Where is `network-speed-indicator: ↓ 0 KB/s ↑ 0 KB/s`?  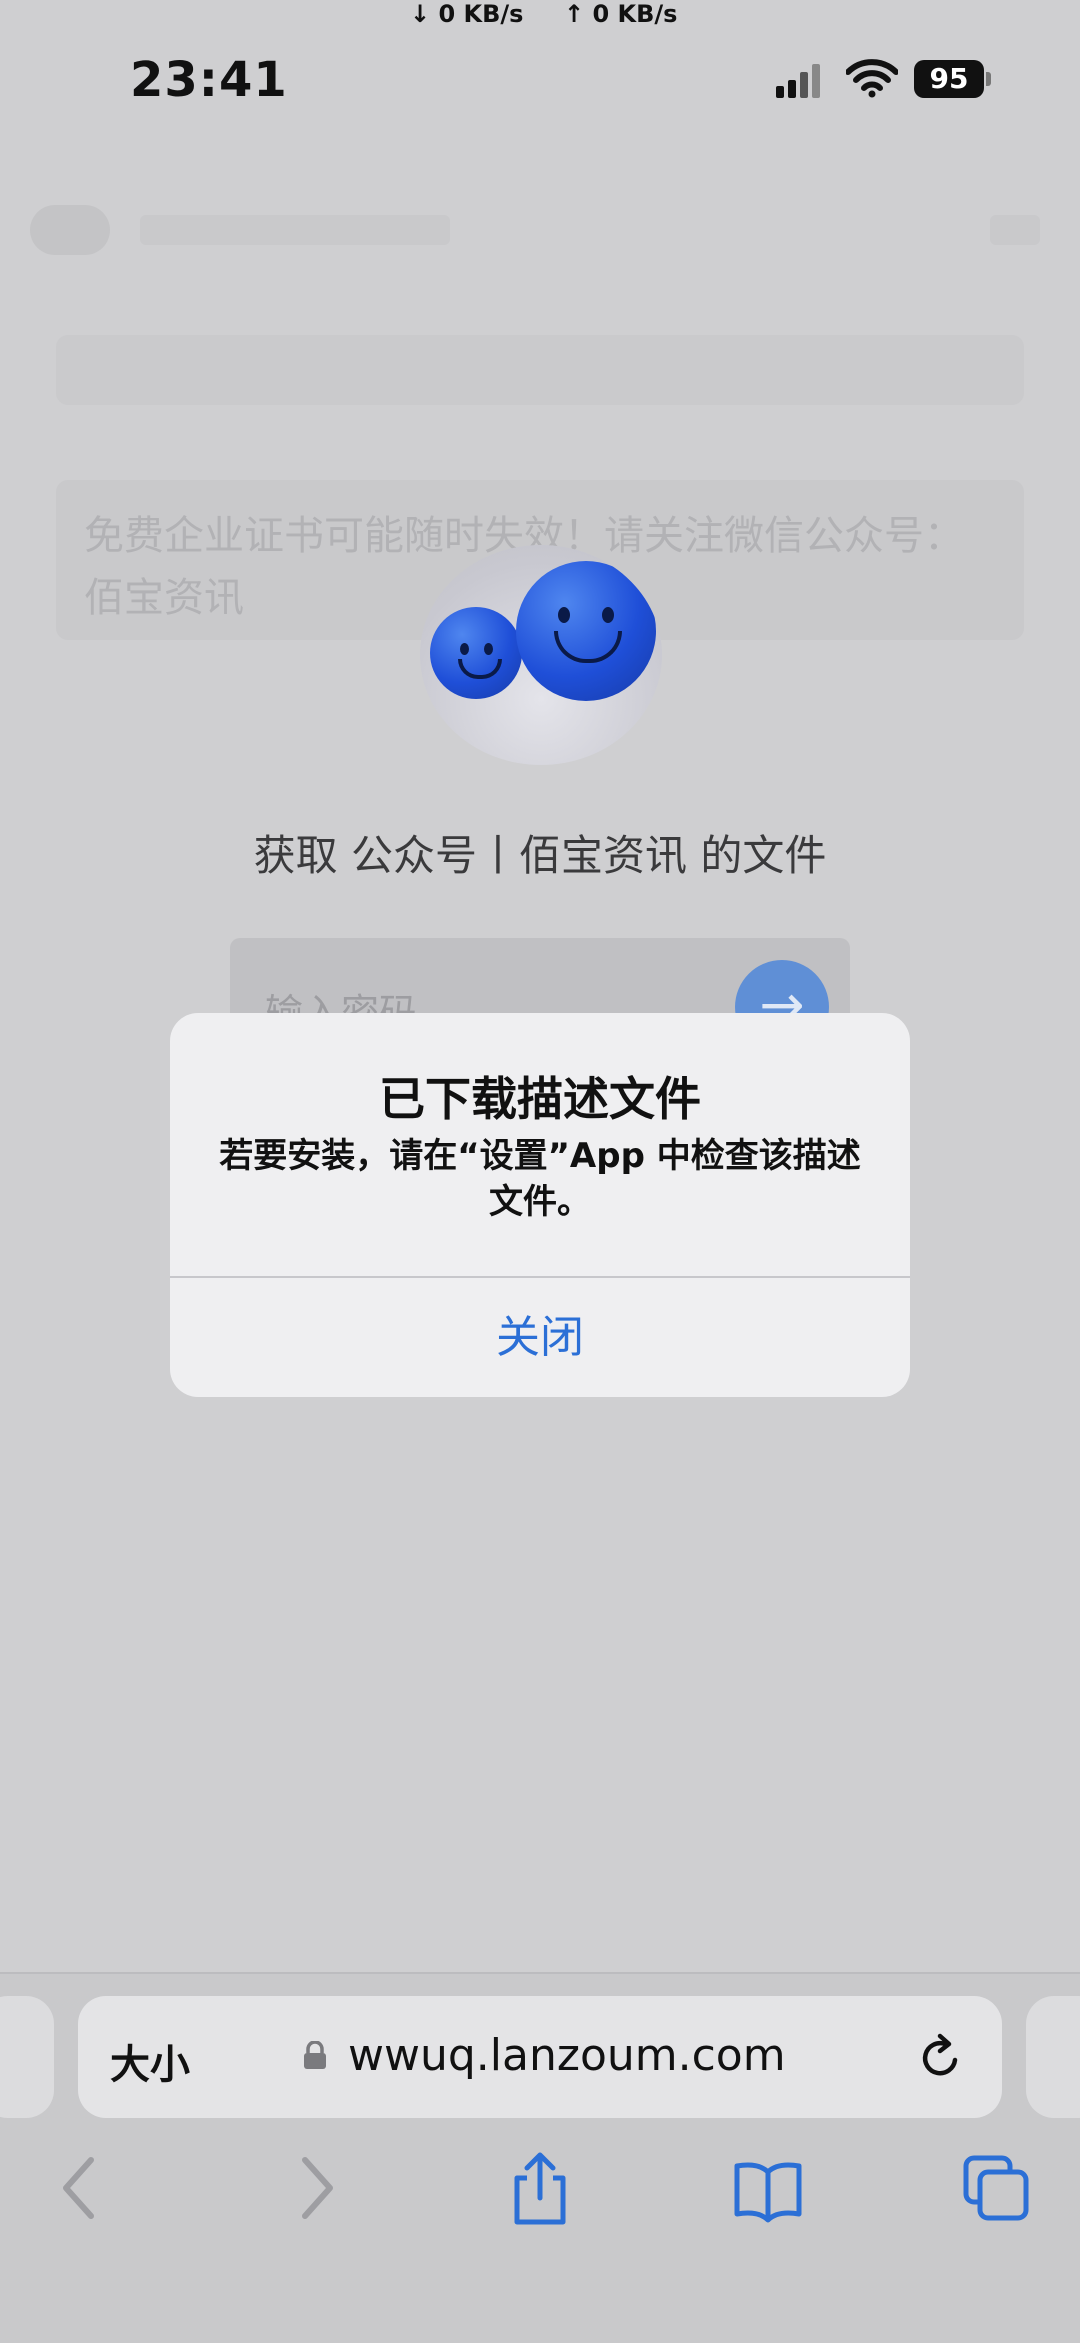 network-speed-indicator: ↓ 0 KB/s ↑ 0 KB/s is located at coordinates (540, 15).